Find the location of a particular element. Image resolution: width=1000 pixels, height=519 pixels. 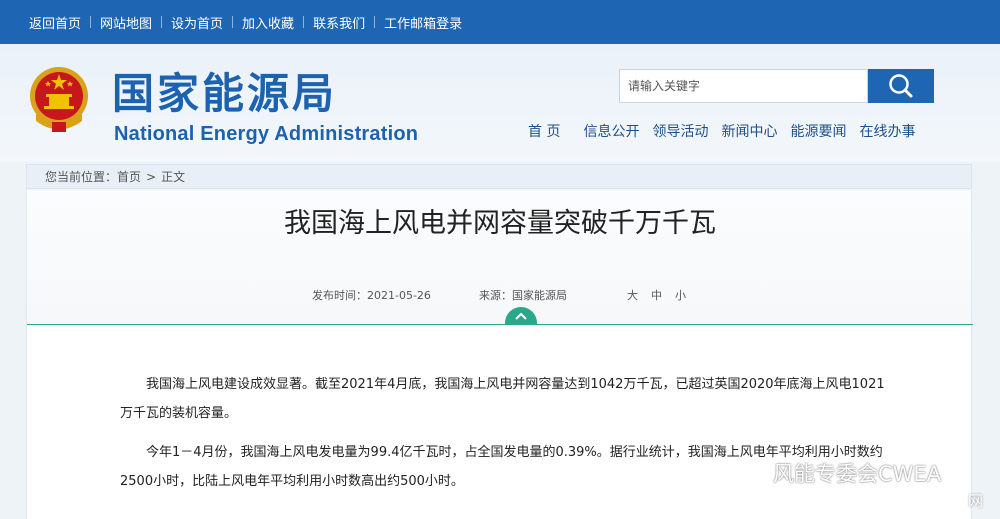

search-box is located at coordinates (743, 86).